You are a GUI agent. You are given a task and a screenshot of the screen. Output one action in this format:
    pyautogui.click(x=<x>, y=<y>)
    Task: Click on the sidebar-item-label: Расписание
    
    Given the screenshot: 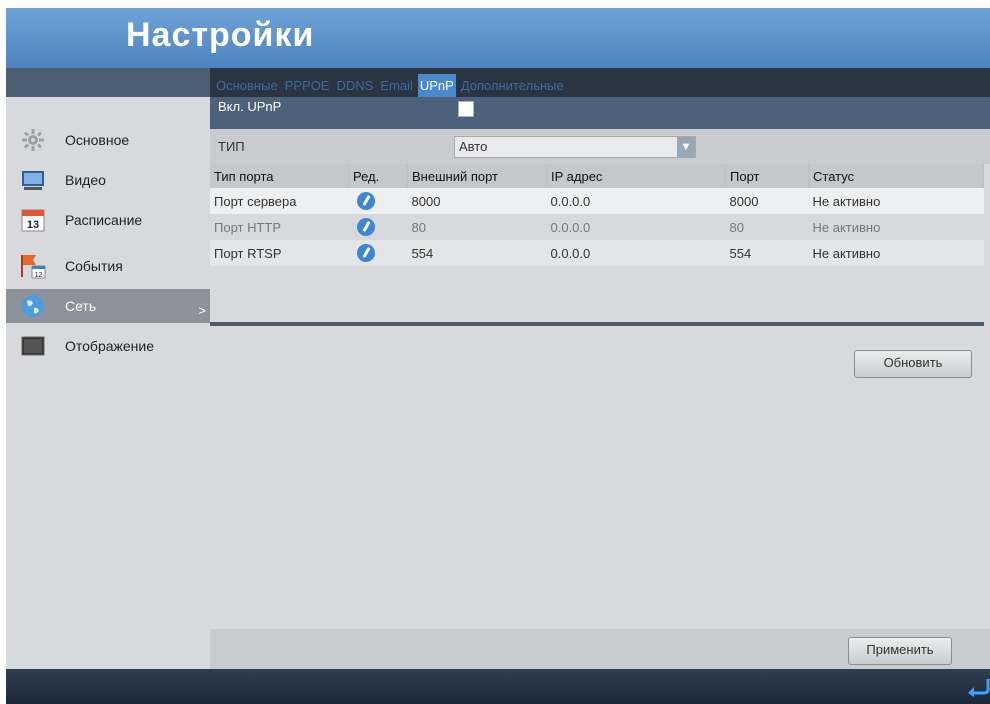 What is the action you would take?
    pyautogui.click(x=104, y=220)
    